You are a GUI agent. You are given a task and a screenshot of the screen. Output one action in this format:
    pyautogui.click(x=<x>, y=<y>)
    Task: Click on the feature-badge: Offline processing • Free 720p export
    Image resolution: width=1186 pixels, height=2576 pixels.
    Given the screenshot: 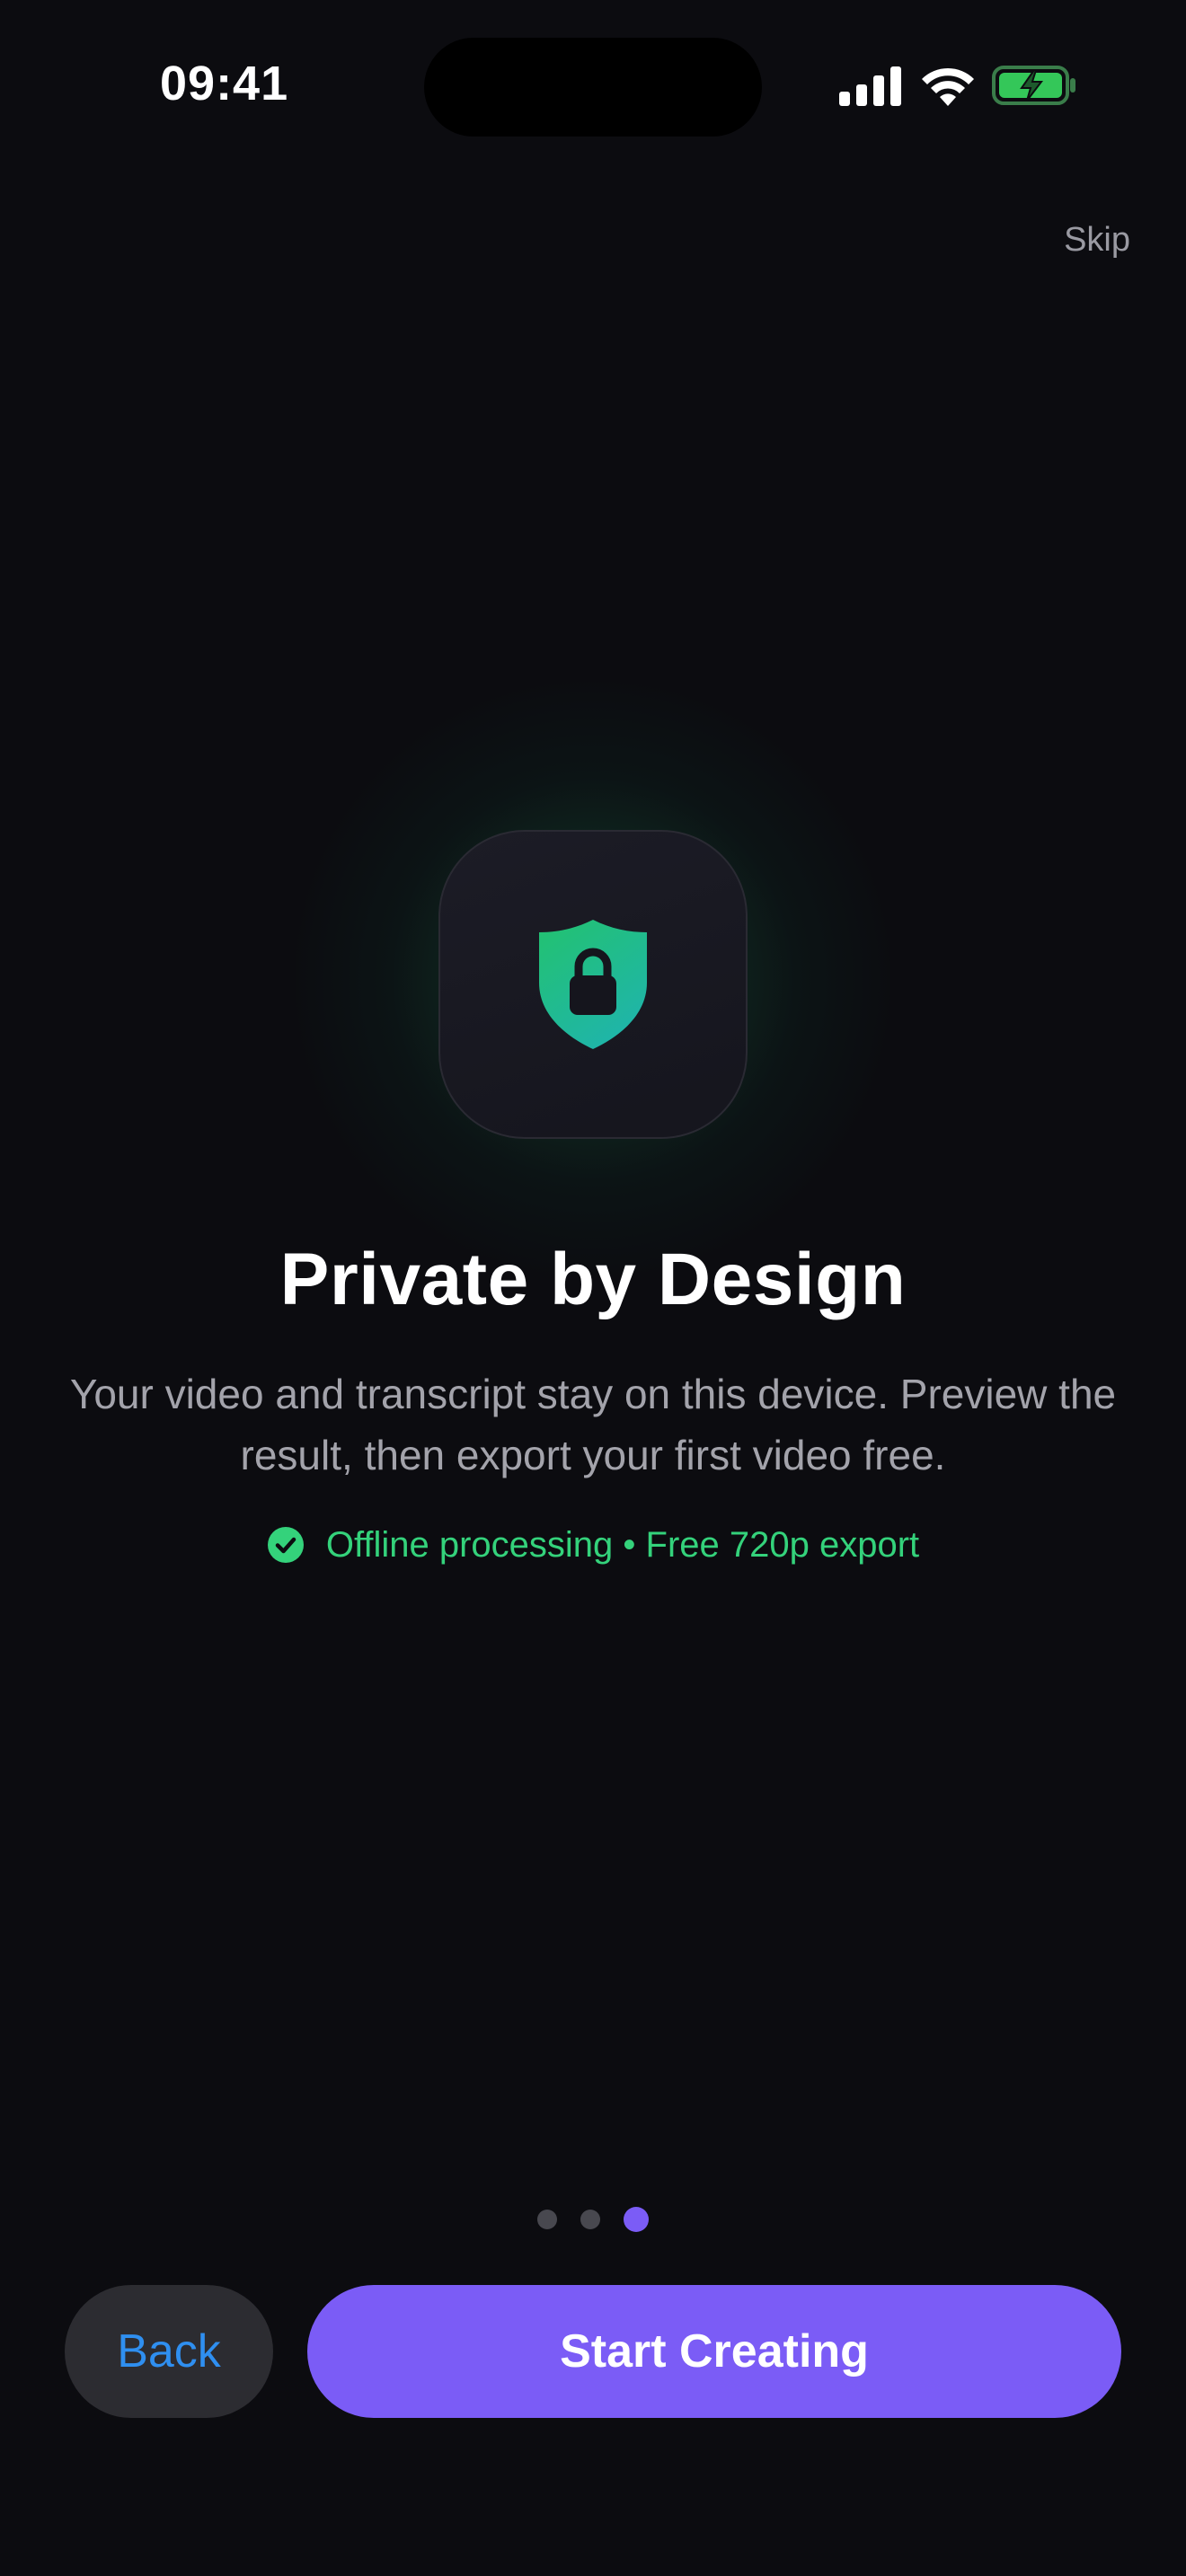 What is the action you would take?
    pyautogui.click(x=593, y=1545)
    